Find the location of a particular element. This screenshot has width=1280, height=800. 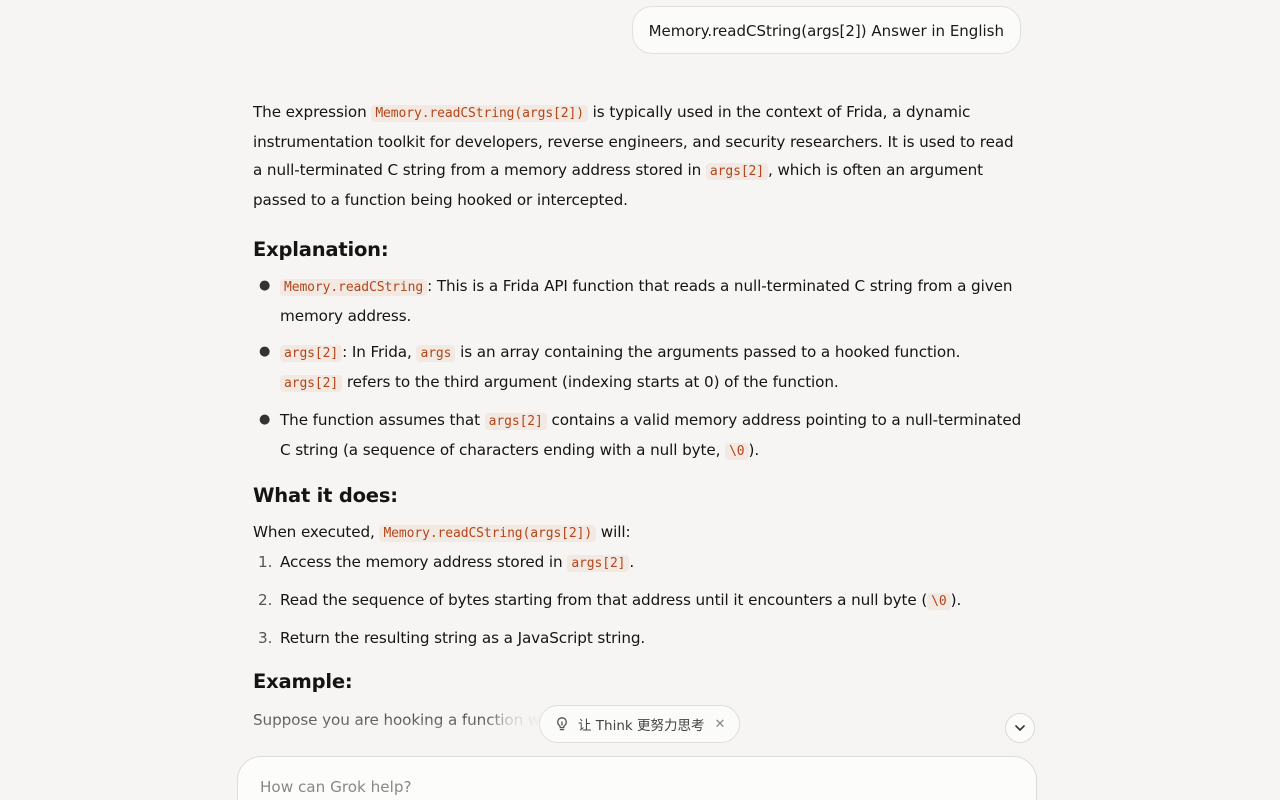

what-it-does-heading: What it does: is located at coordinates (325, 495).